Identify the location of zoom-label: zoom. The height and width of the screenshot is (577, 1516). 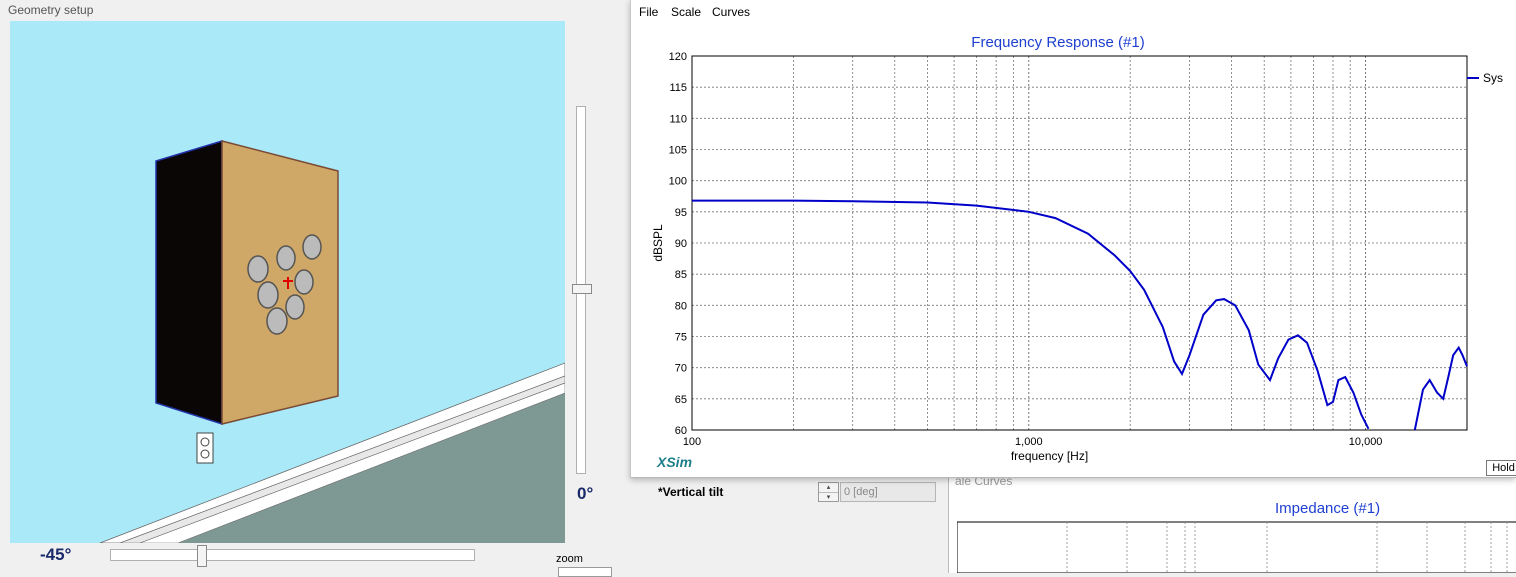
(569, 559).